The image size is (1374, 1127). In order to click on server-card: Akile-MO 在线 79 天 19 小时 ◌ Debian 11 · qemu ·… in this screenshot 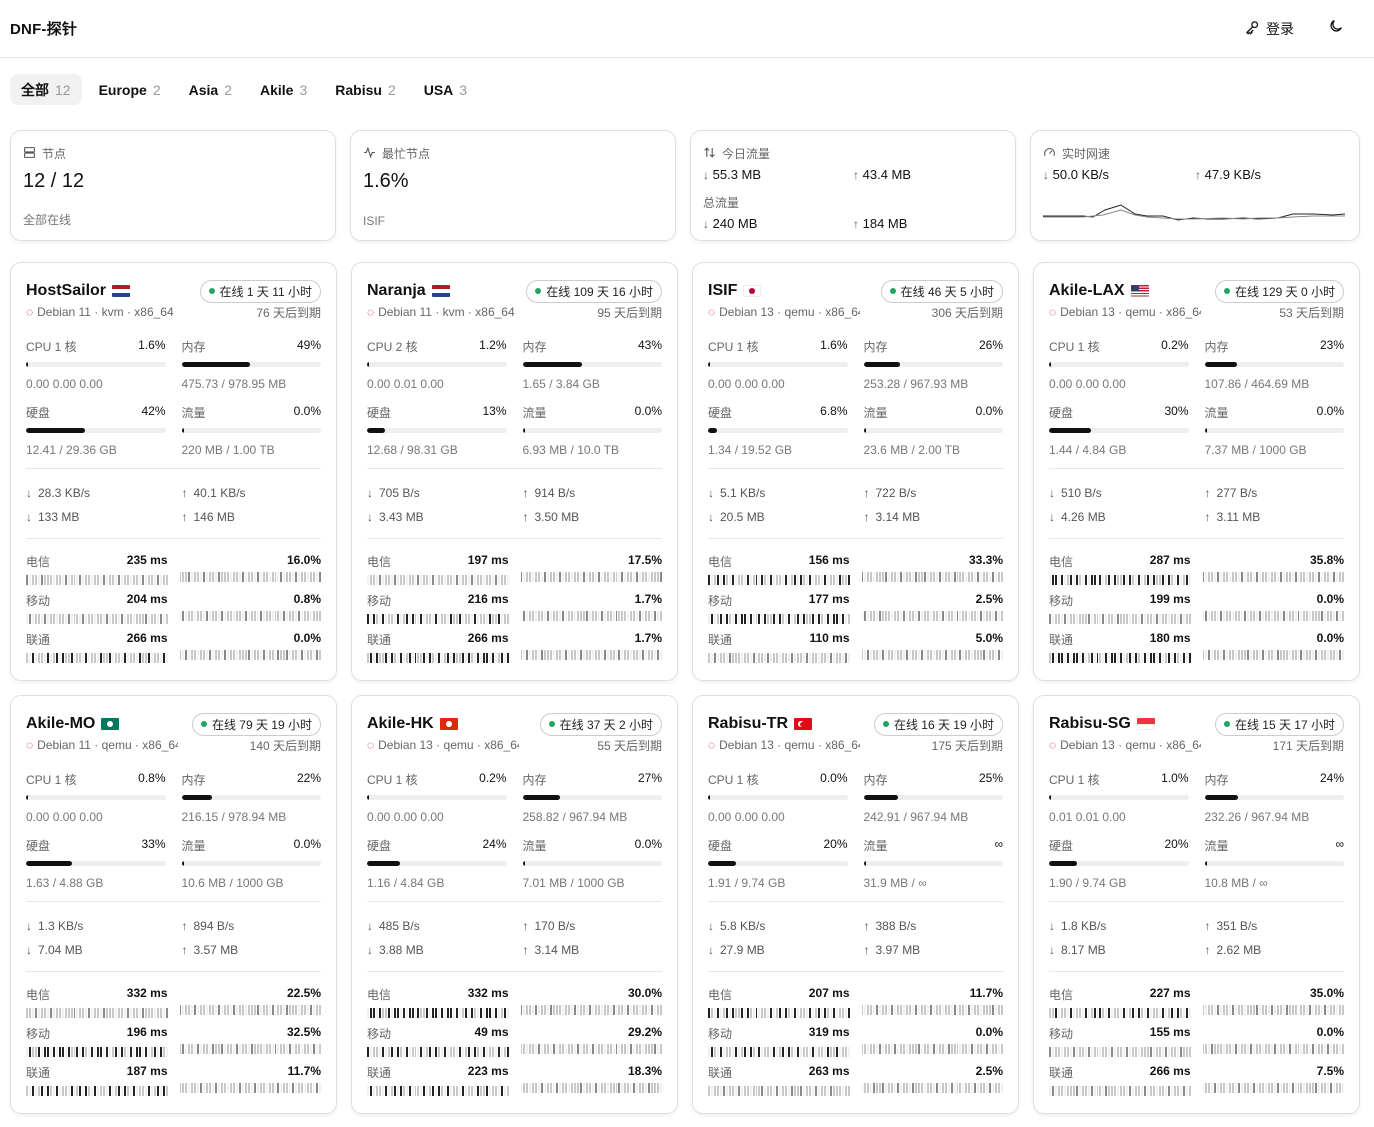, I will do `click(173, 904)`.